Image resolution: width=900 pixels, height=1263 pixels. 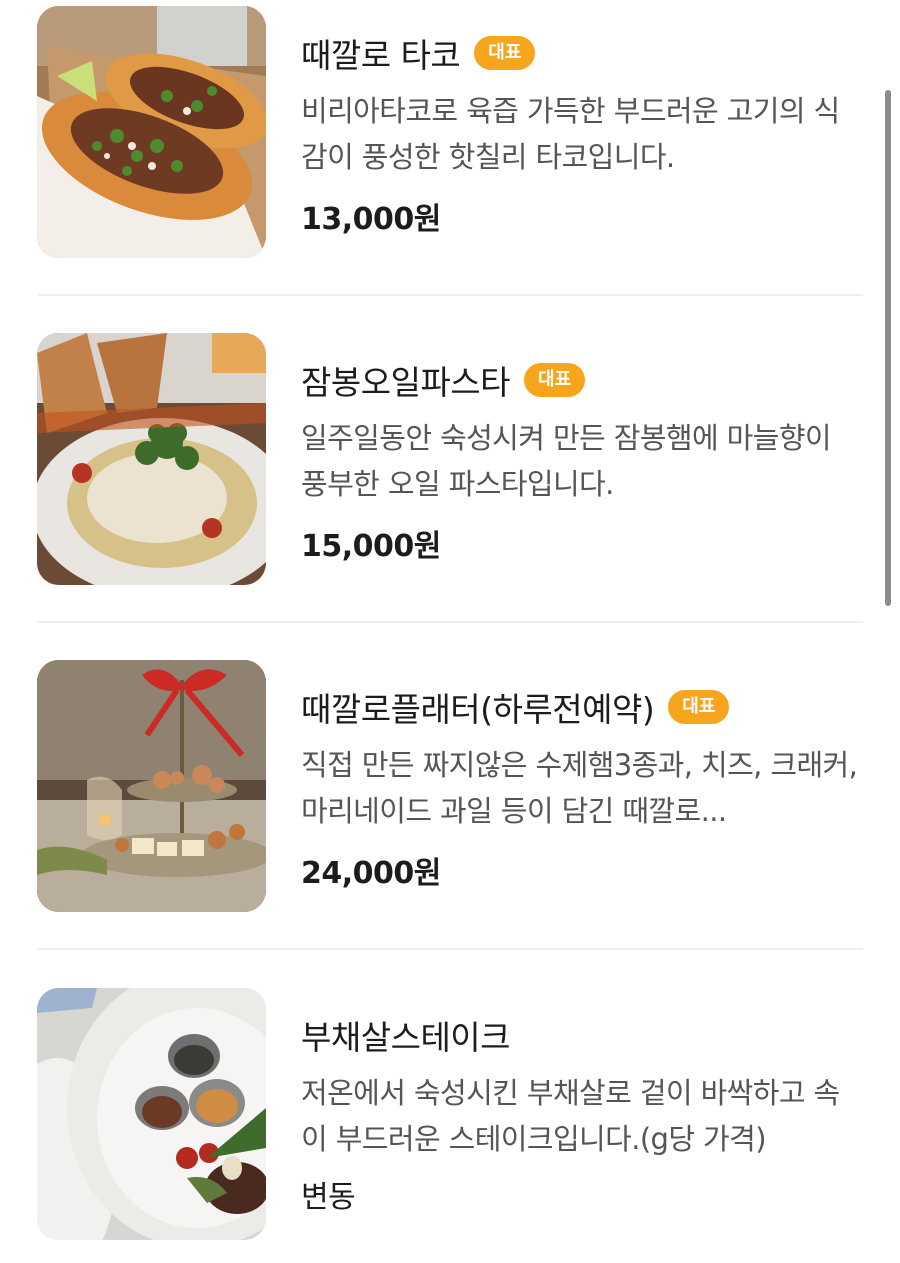 What do you see at coordinates (888, 348) in the screenshot?
I see `scrollbar` at bounding box center [888, 348].